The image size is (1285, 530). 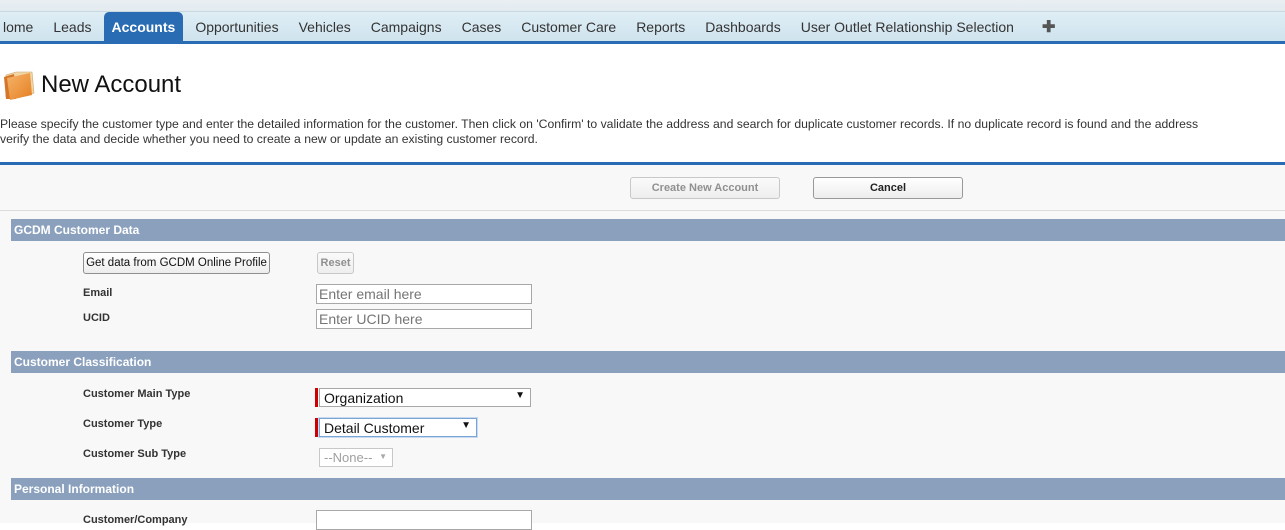 What do you see at coordinates (1045, 26) in the screenshot?
I see `add-tab-plus-icon: ✚` at bounding box center [1045, 26].